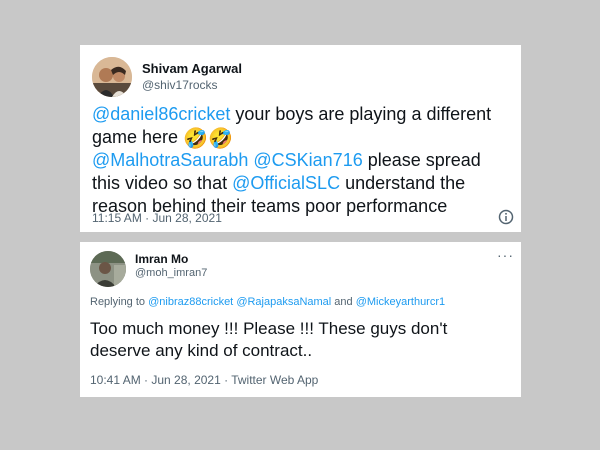  What do you see at coordinates (283, 302) in the screenshot?
I see `reply-mention-link: @RajapaksaNamal` at bounding box center [283, 302].